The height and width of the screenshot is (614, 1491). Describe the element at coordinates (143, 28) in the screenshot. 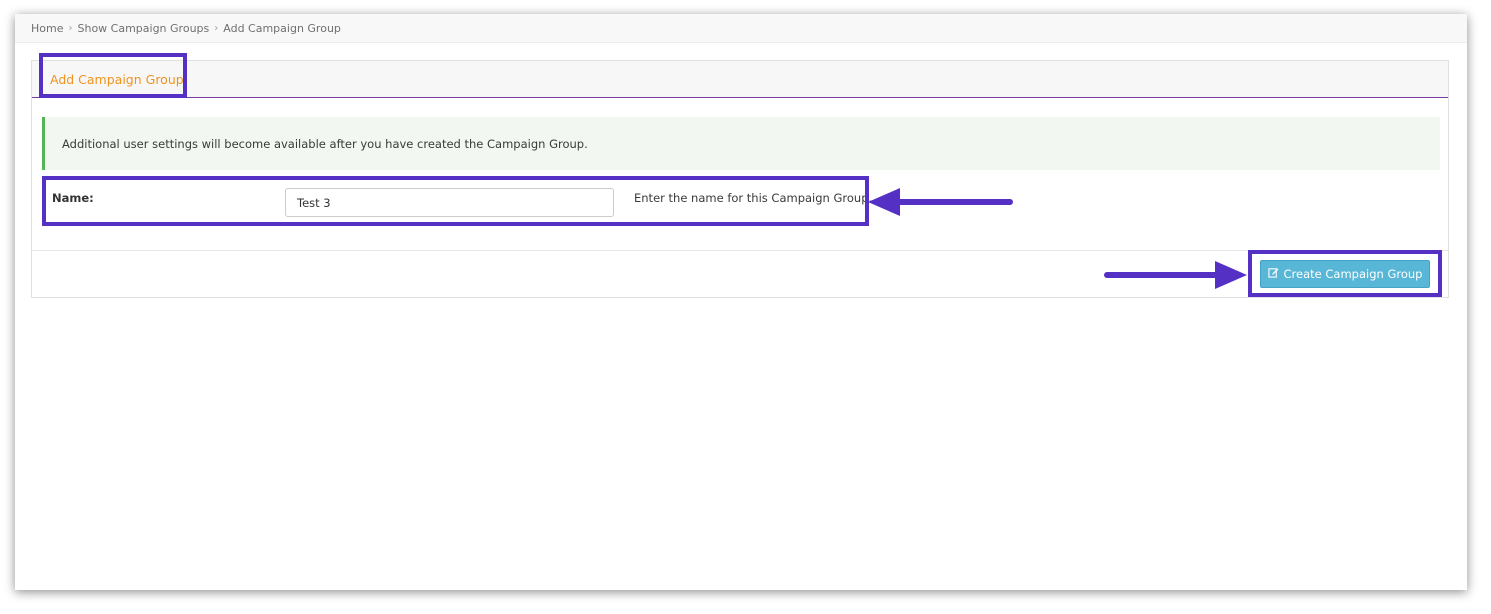

I see `breadcrumb-show-campaign-groups: Show Campaign Groups` at that location.